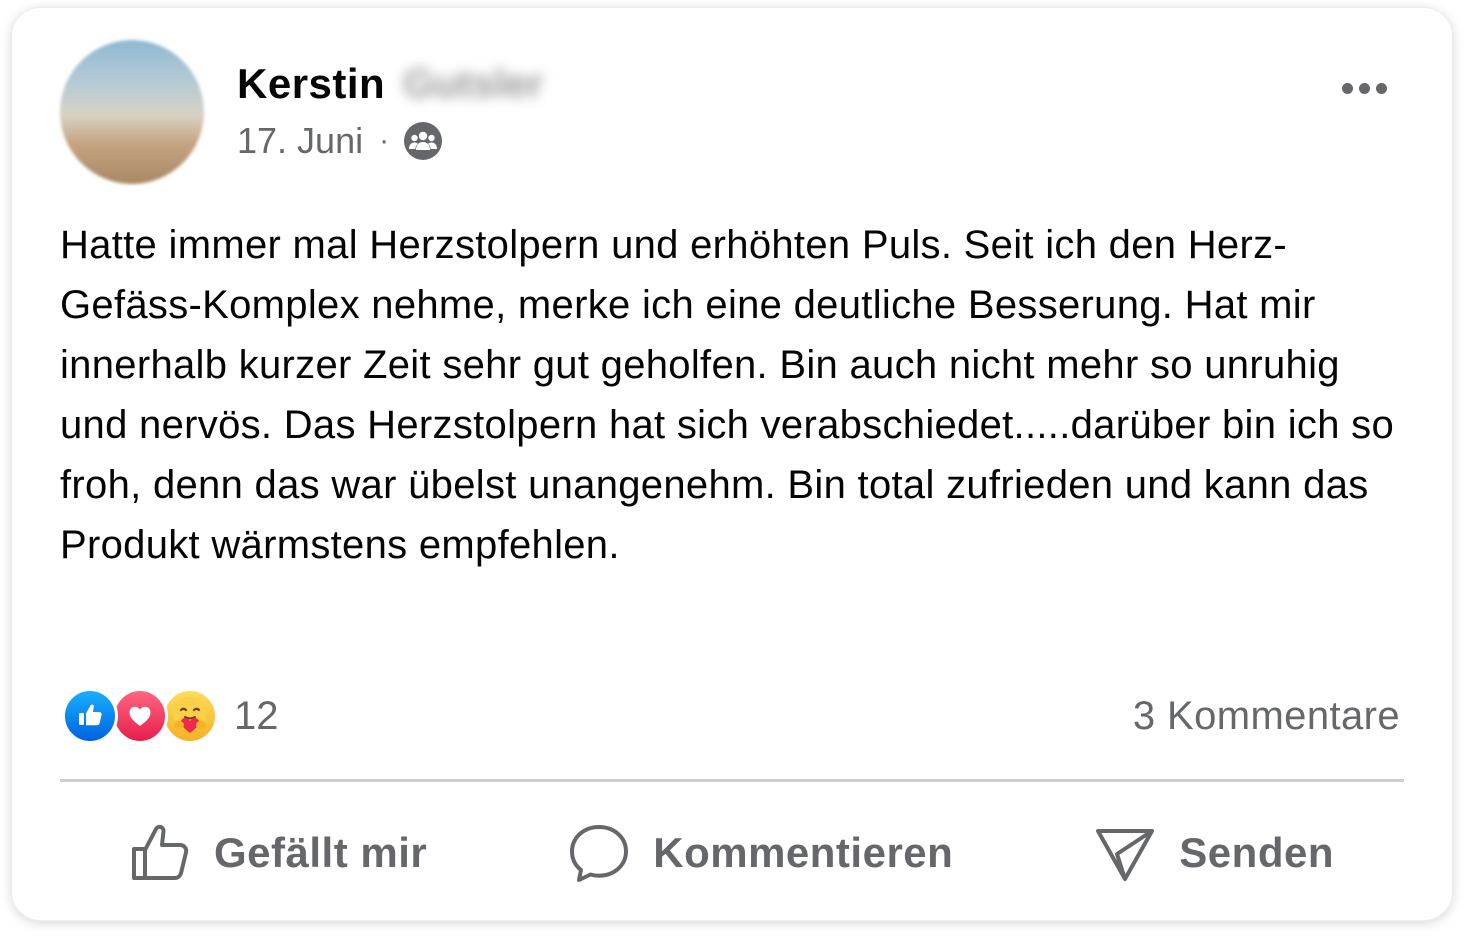  I want to click on author-last-name-blurred: Gutsler, so click(473, 83).